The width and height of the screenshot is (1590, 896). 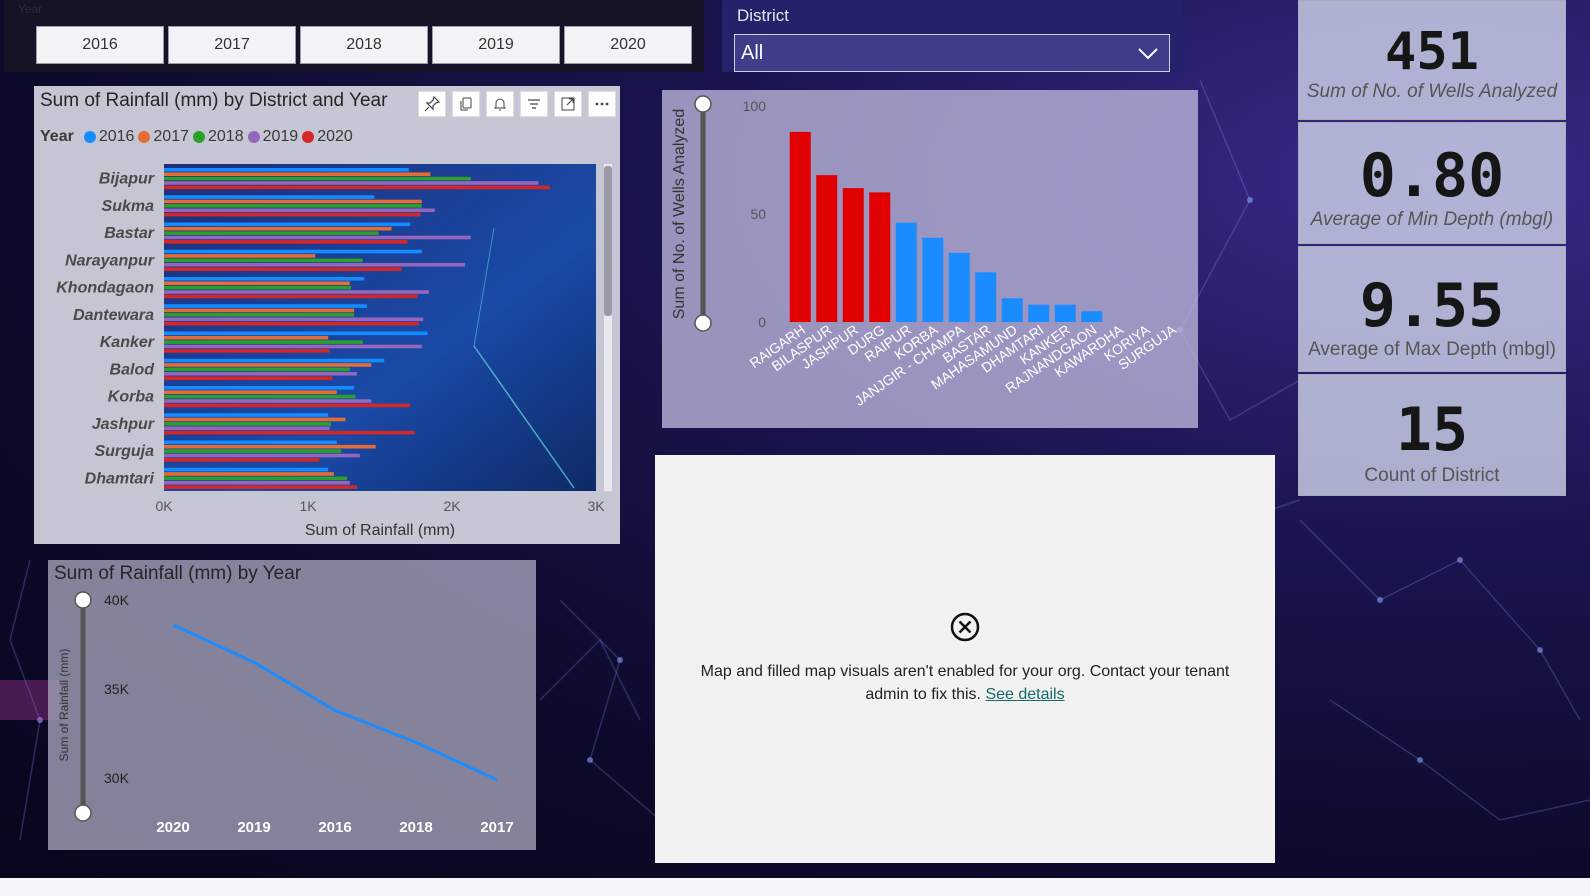 What do you see at coordinates (1024, 694) in the screenshot?
I see `see-details-link: See details` at bounding box center [1024, 694].